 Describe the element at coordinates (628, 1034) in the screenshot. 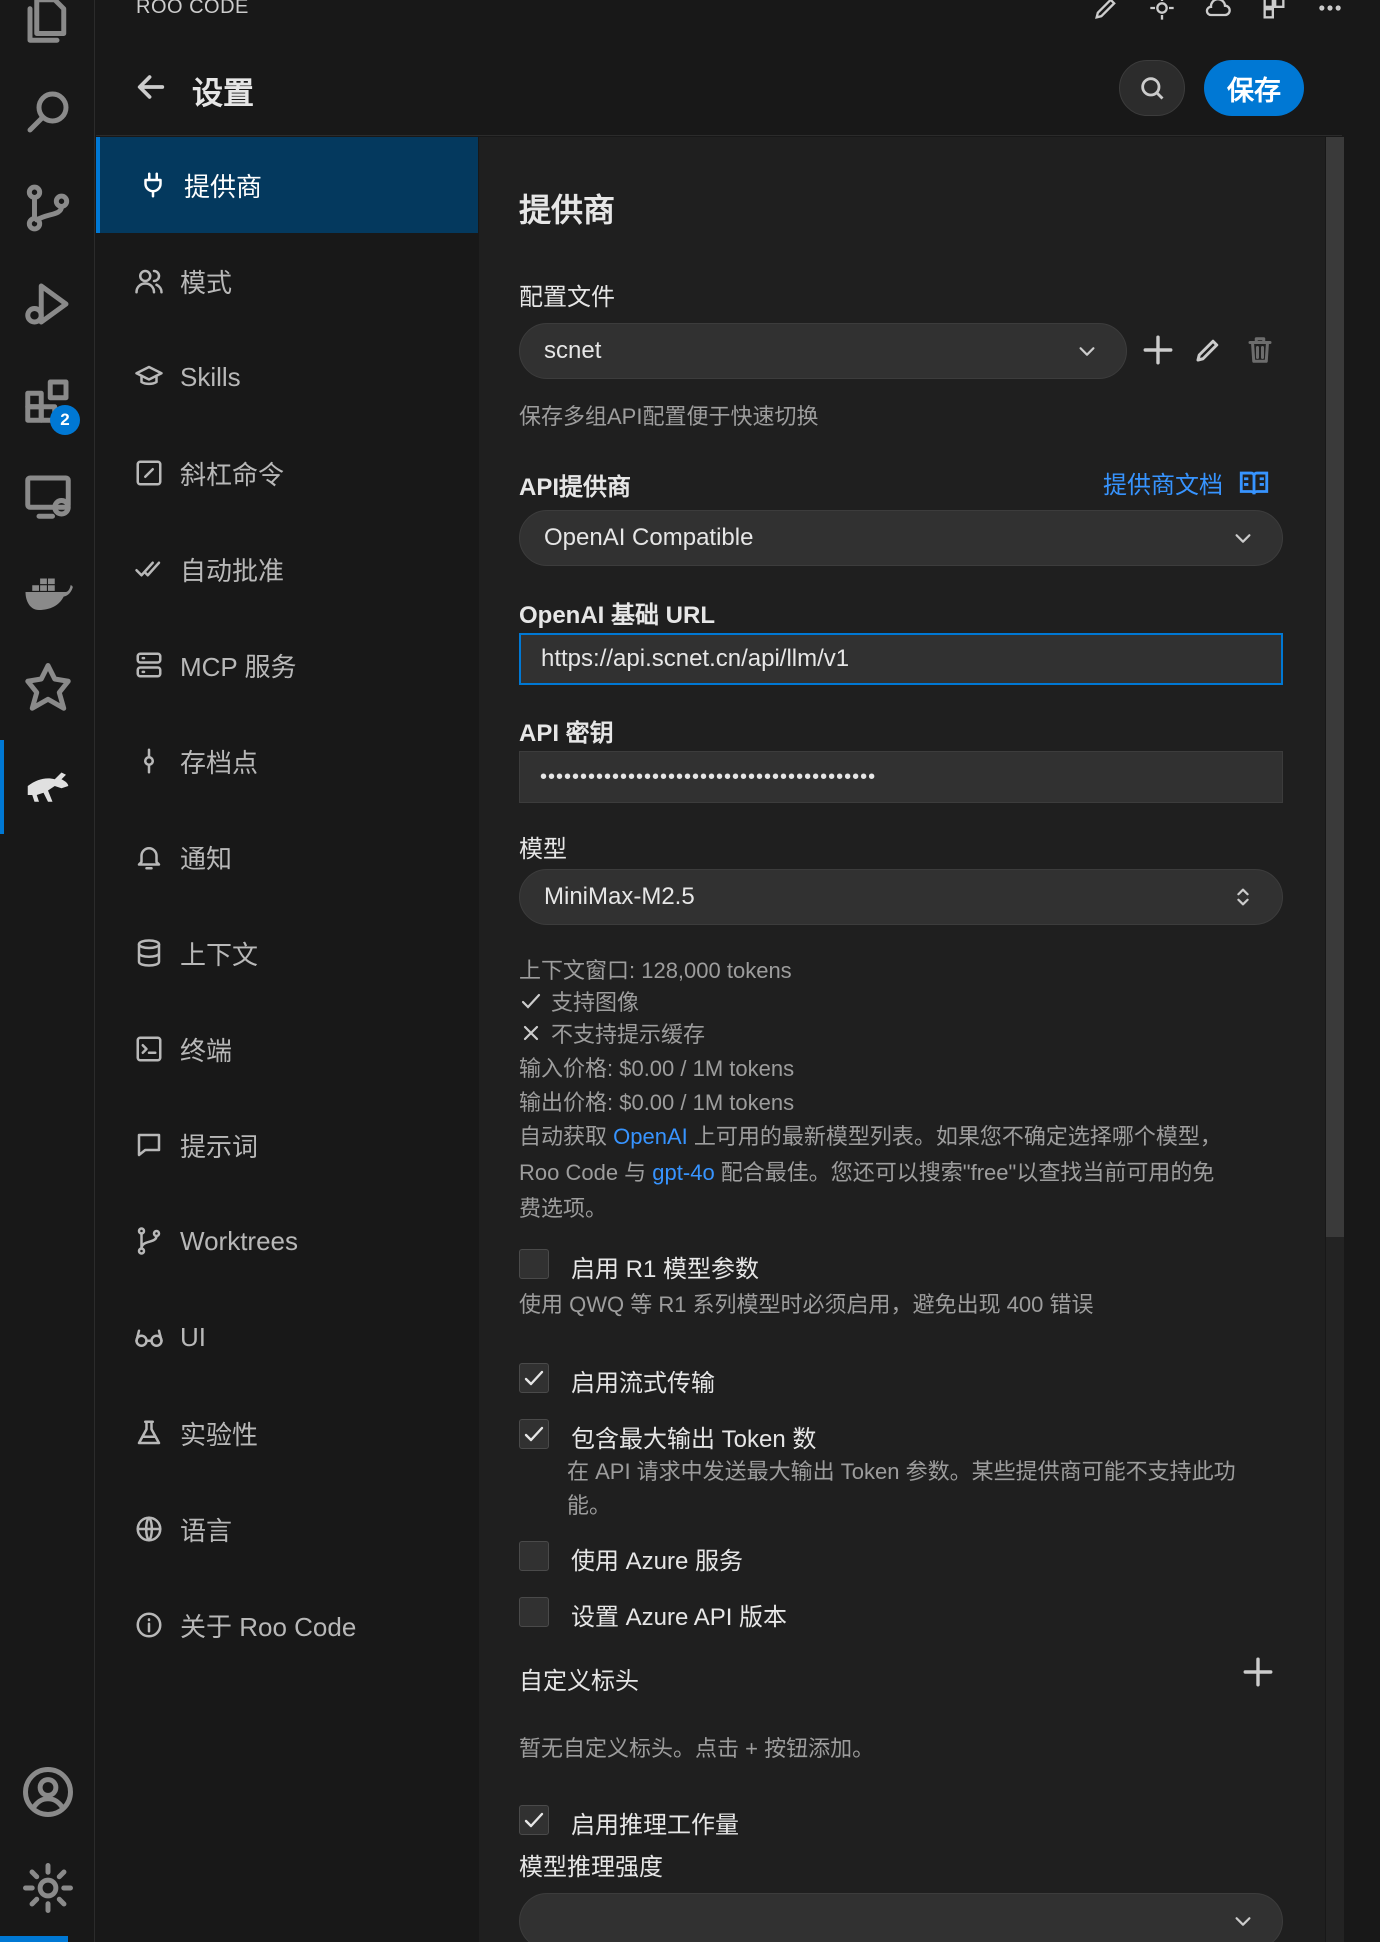

I see `prompt-cache-text: 不支持提示缓存` at that location.